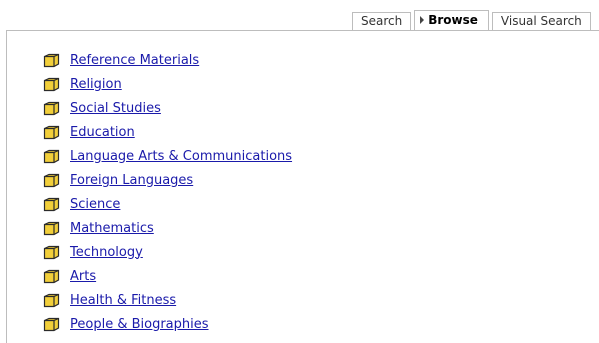  Describe the element at coordinates (83, 276) in the screenshot. I see `category-link-arts: Arts` at that location.